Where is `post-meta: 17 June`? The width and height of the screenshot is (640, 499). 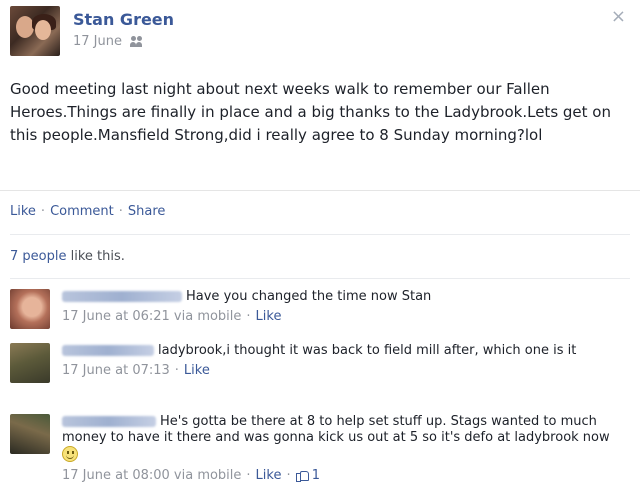 post-meta: 17 June is located at coordinates (108, 41).